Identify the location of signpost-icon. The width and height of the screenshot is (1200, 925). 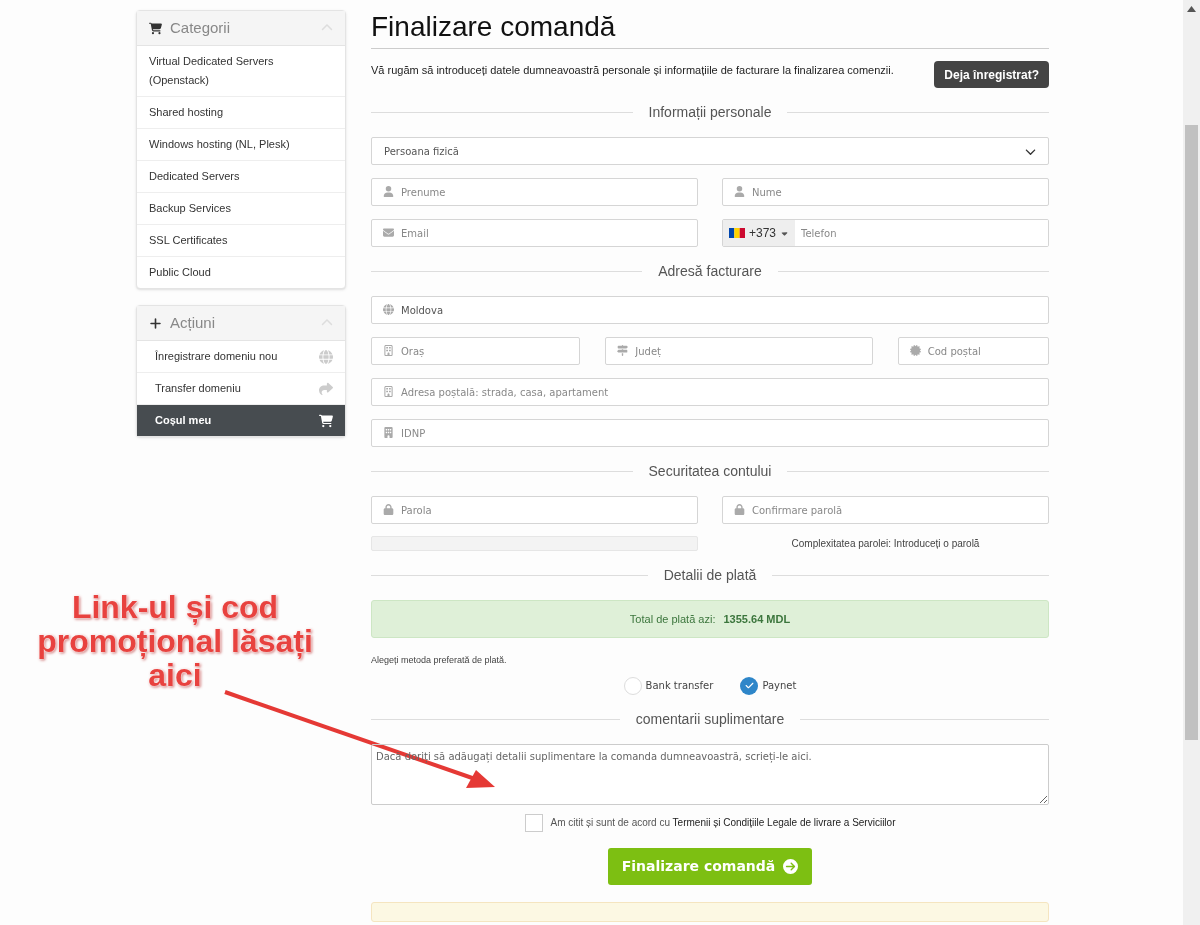
(623, 350).